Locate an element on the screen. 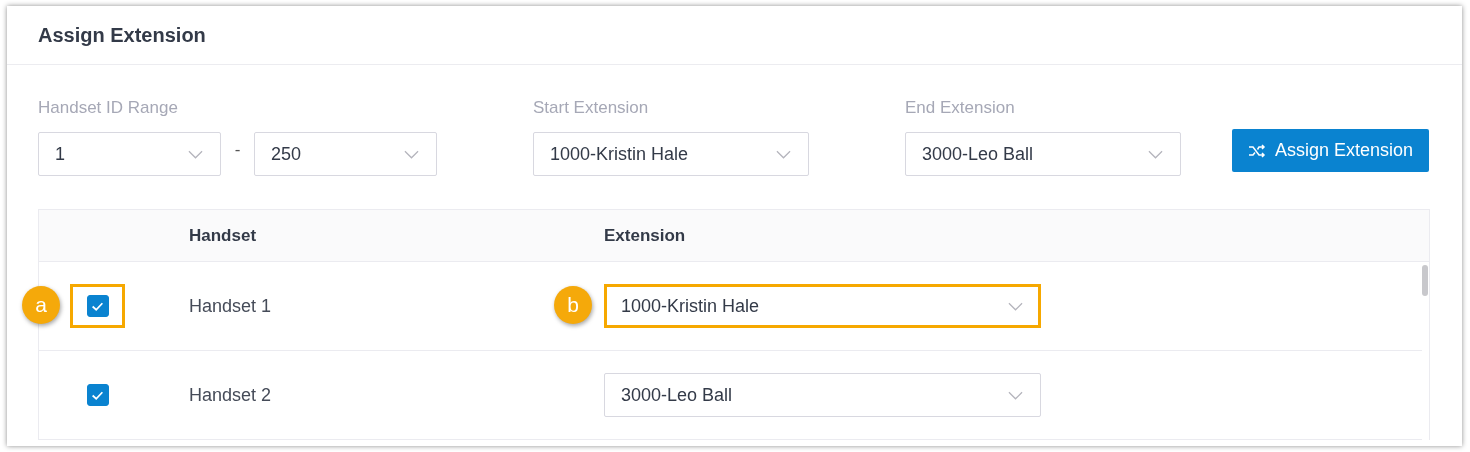  table-cell: Handset 1 is located at coordinates (230, 305).